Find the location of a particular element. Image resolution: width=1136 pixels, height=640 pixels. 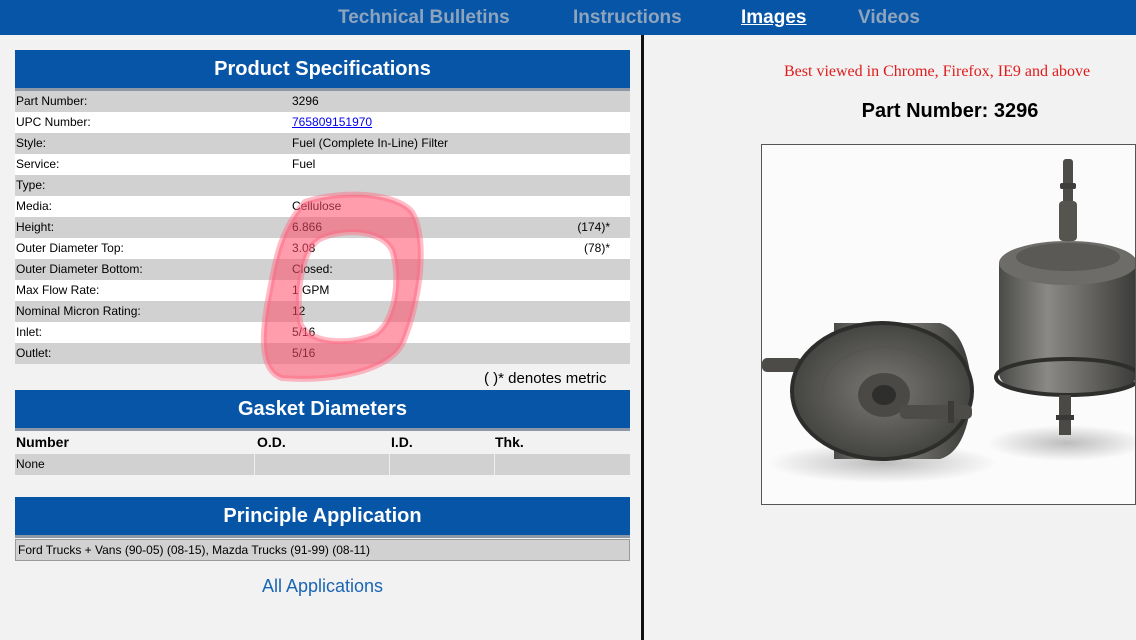

spec-value: 3.08 is located at coordinates (304, 248).